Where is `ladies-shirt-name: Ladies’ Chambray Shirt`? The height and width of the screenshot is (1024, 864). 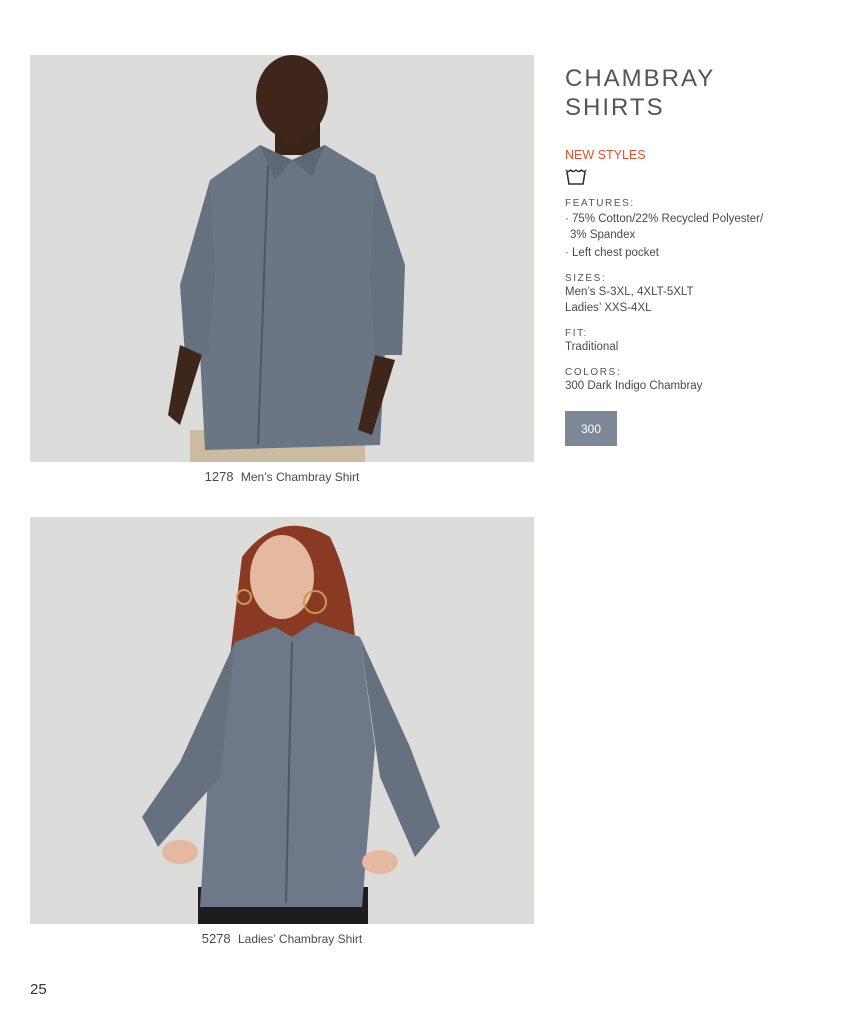
ladies-shirt-name: Ladies’ Chambray Shirt is located at coordinates (300, 939).